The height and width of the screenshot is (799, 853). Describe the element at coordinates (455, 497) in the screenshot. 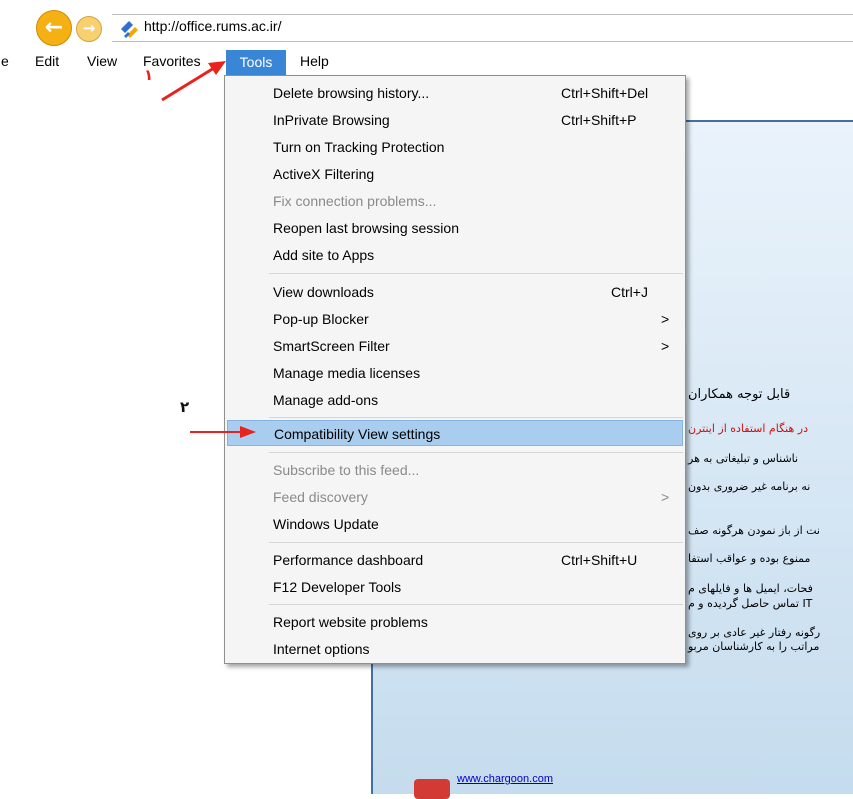

I see `menu-item-feed-discovery: Feed discovery >` at that location.